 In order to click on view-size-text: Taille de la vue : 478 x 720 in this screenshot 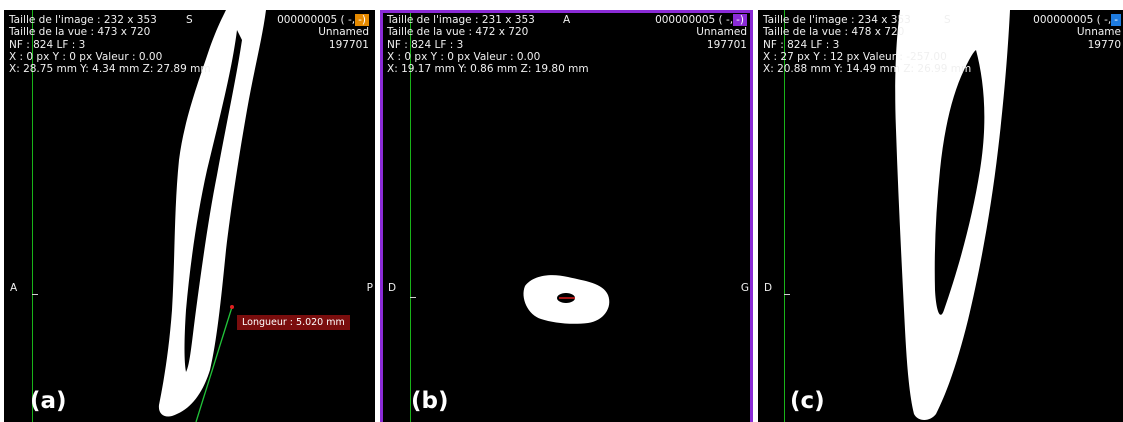, I will do `click(834, 32)`.